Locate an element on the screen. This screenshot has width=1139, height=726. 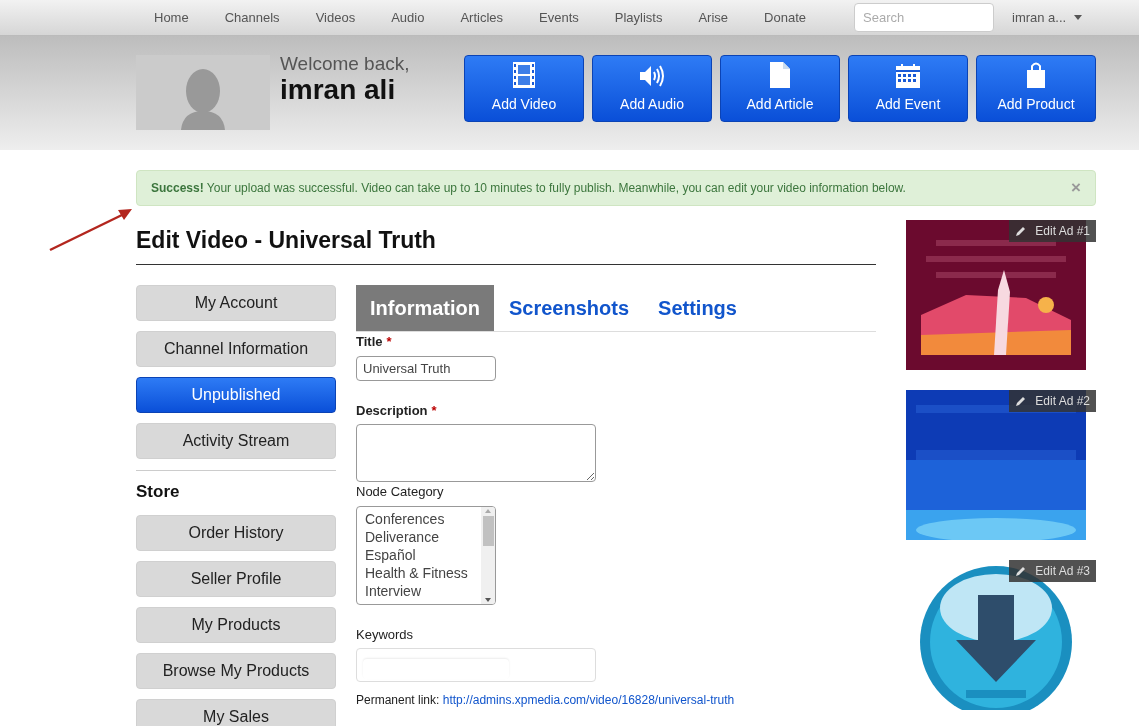
page-title: Edit Video - Universal Truth is located at coordinates (506, 245).